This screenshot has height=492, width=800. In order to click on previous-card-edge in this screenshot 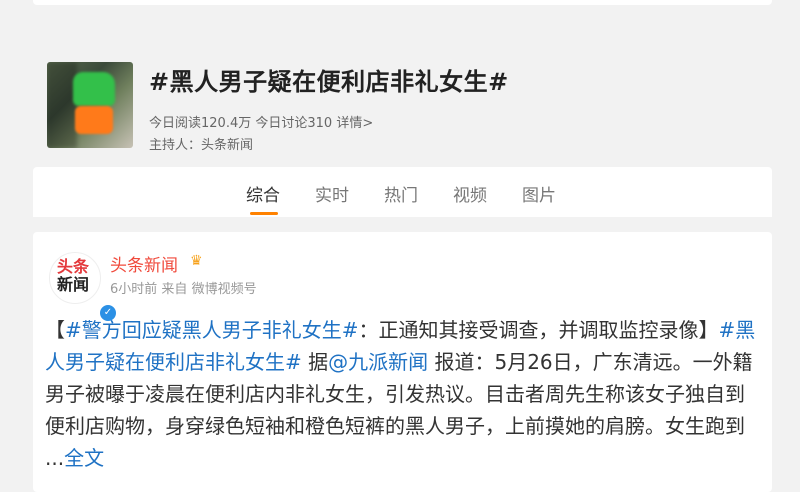, I will do `click(402, 2)`.